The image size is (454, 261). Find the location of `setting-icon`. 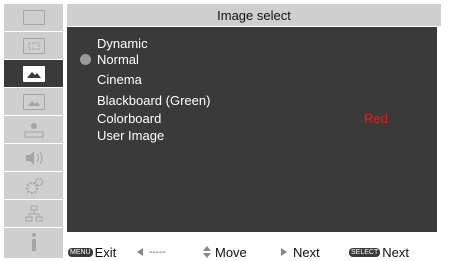

setting-icon is located at coordinates (33, 129).